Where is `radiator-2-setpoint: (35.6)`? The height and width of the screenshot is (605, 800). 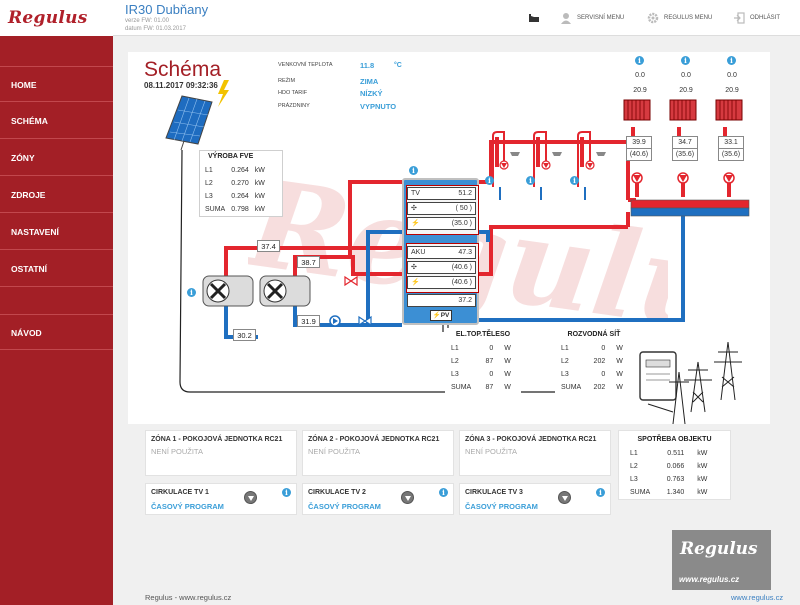
radiator-2-setpoint: (35.6) is located at coordinates (685, 154).